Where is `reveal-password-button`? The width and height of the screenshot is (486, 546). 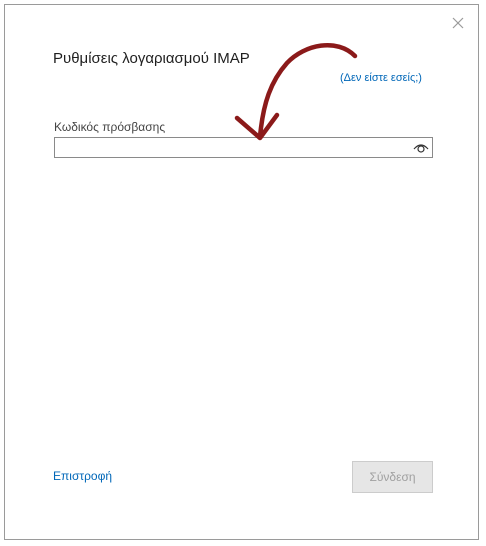 reveal-password-button is located at coordinates (421, 147).